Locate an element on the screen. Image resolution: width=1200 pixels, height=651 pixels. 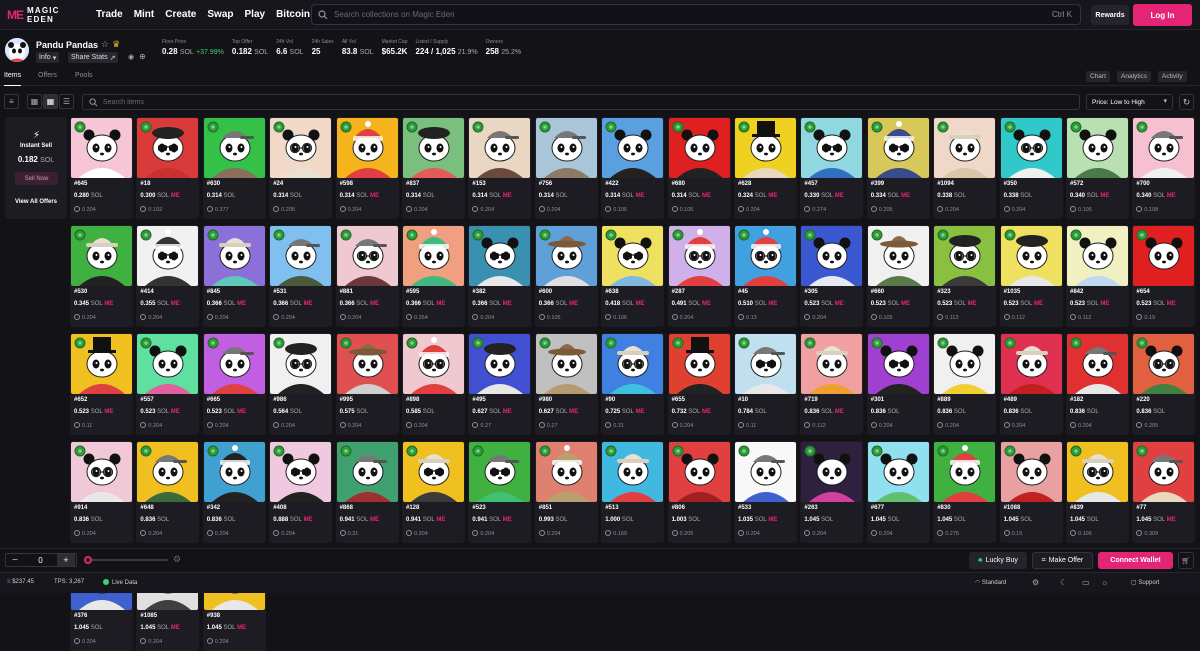
nft-card: #680 0.314 SOL ME 0.105 is located at coordinates (699, 168).